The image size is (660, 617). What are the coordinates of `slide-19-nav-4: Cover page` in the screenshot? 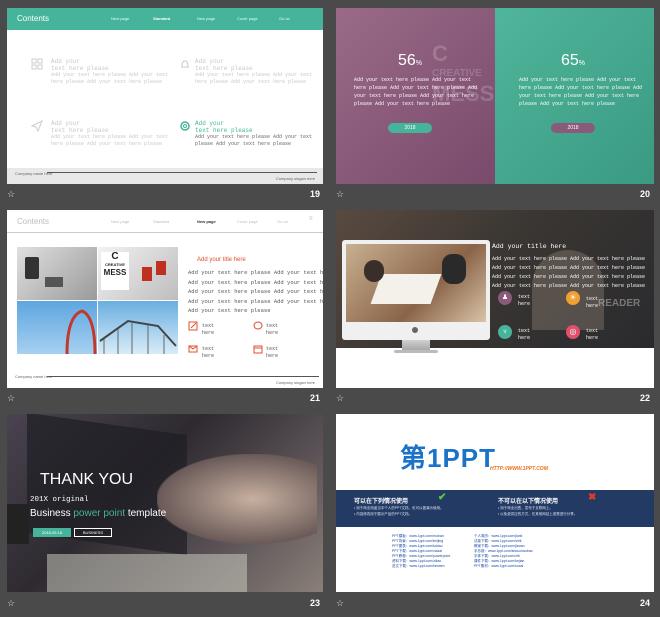 It's located at (247, 18).